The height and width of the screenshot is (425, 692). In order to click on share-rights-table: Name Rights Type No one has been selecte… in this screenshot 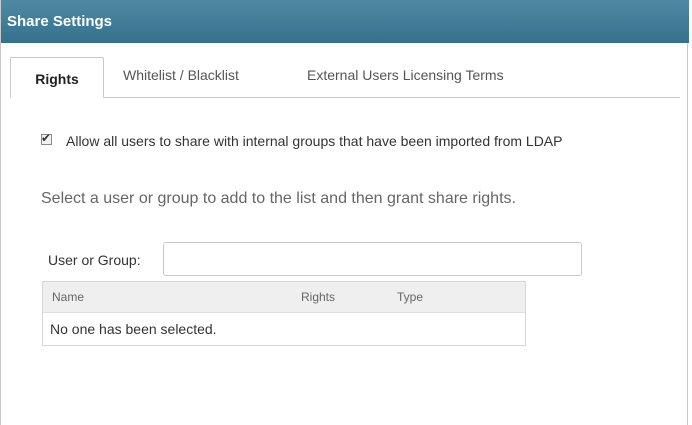, I will do `click(284, 313)`.